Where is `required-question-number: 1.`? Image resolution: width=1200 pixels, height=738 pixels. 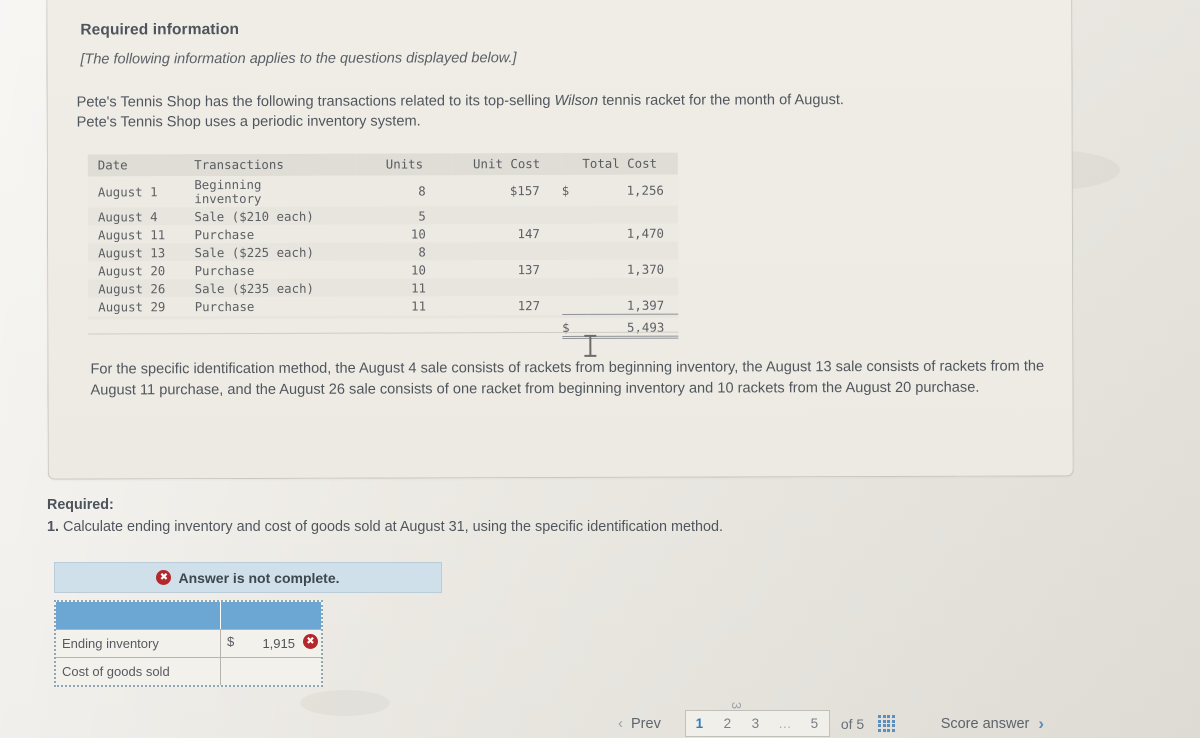 required-question-number: 1. is located at coordinates (53, 527).